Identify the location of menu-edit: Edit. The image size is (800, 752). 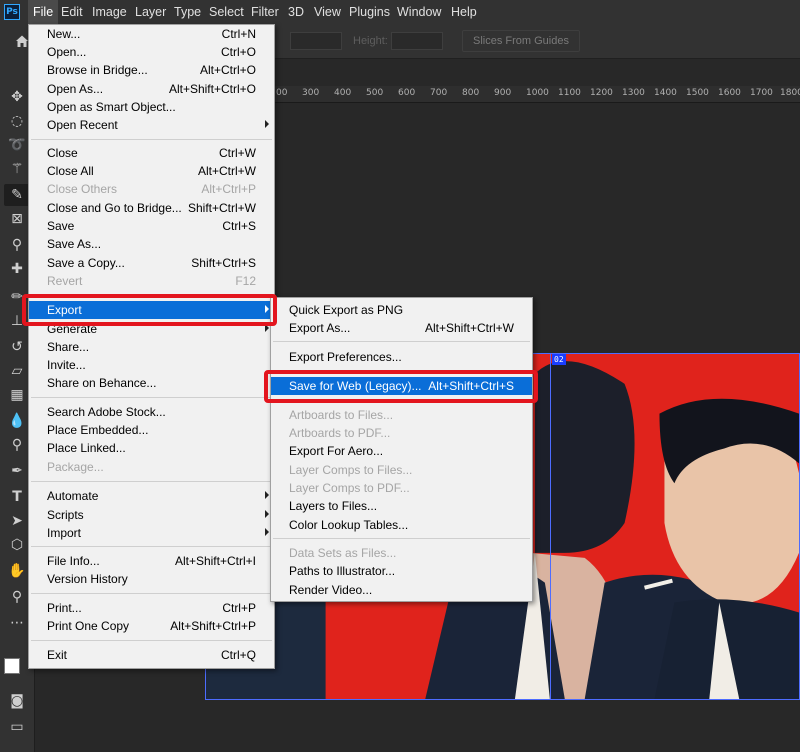
(72, 12).